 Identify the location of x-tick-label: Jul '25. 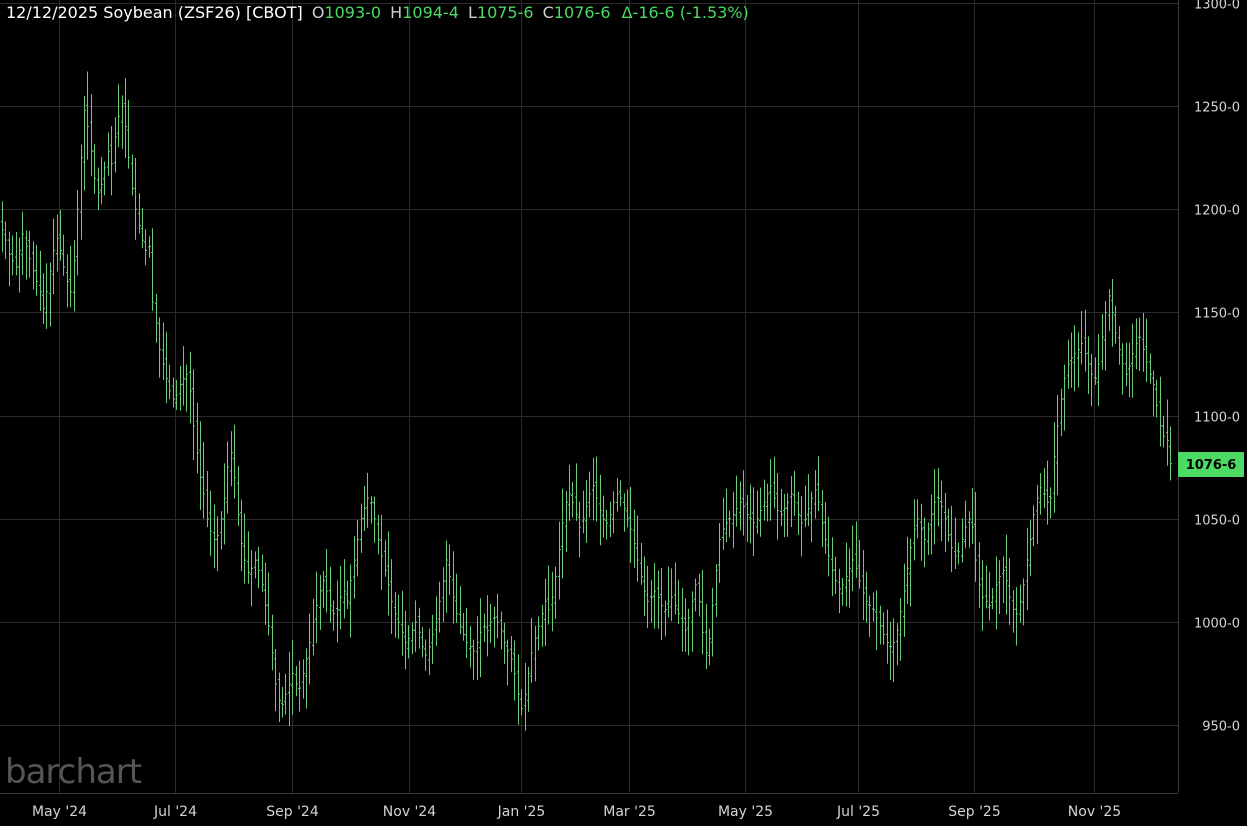
(858, 812).